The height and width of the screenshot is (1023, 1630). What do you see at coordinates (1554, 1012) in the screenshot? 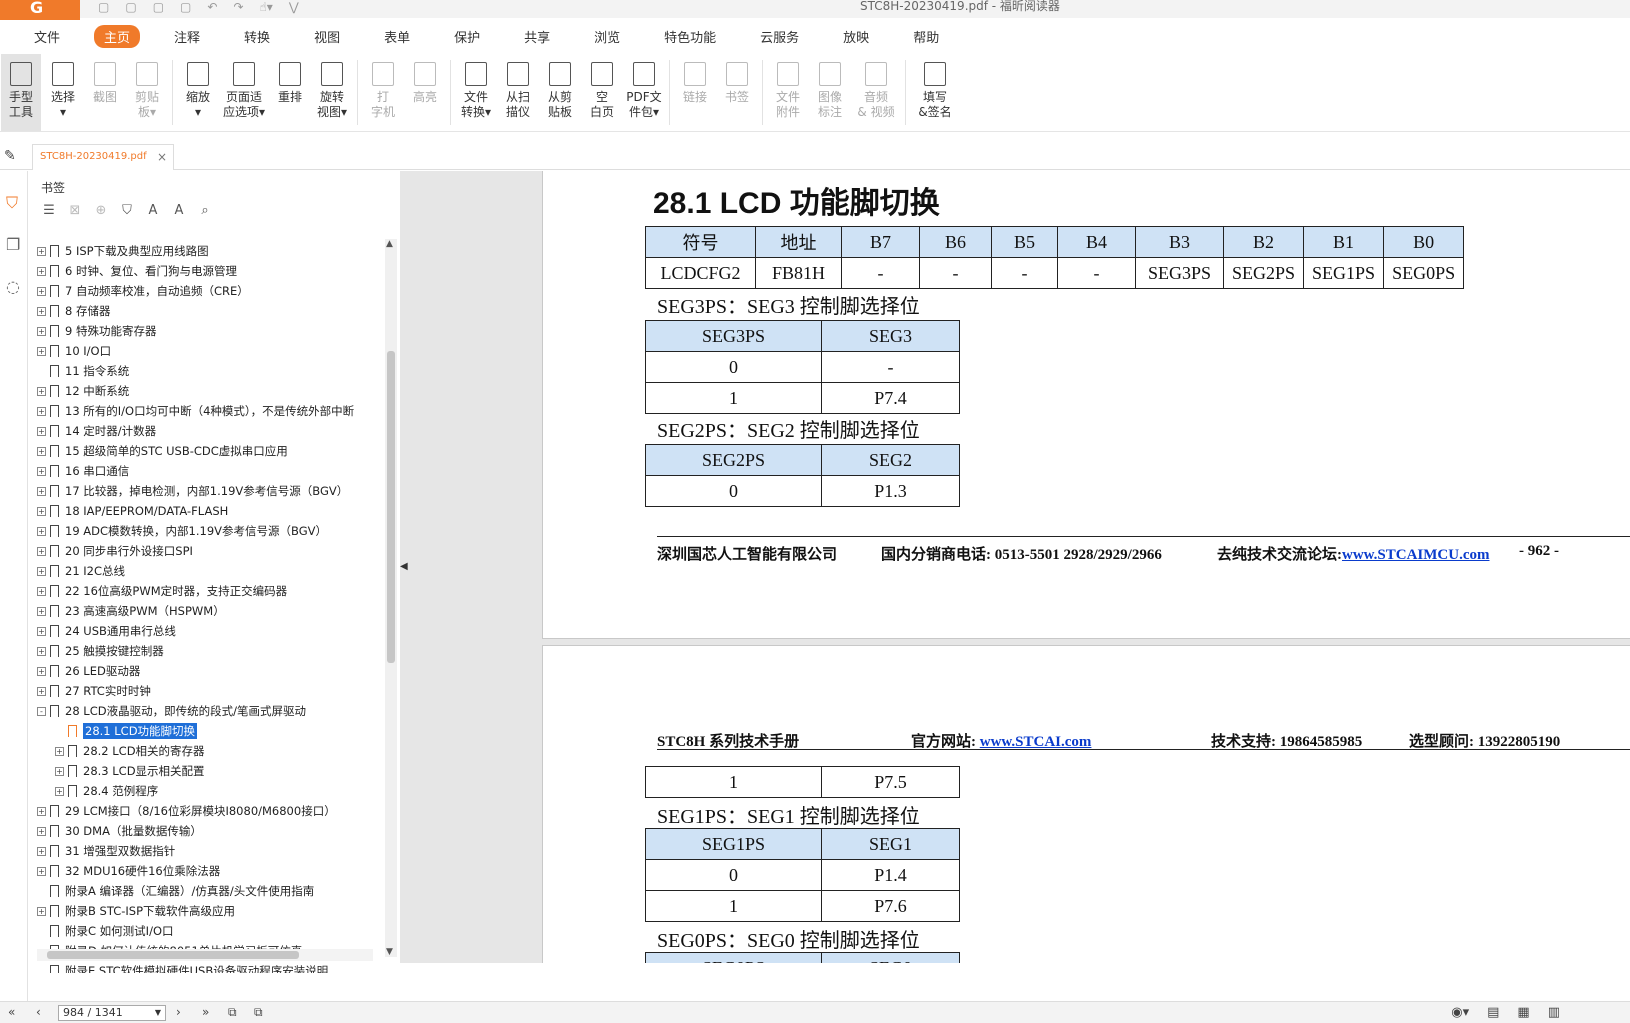
I see `facing-page-icon: ▥` at bounding box center [1554, 1012].